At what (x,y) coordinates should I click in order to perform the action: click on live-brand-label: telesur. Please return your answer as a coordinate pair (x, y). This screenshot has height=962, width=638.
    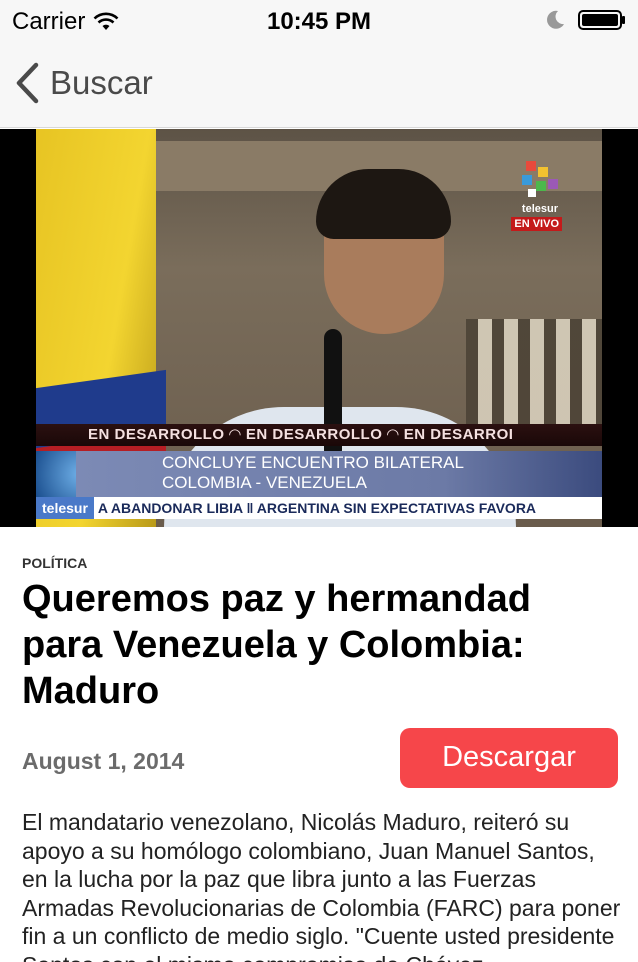
    Looking at the image, I should click on (539, 209).